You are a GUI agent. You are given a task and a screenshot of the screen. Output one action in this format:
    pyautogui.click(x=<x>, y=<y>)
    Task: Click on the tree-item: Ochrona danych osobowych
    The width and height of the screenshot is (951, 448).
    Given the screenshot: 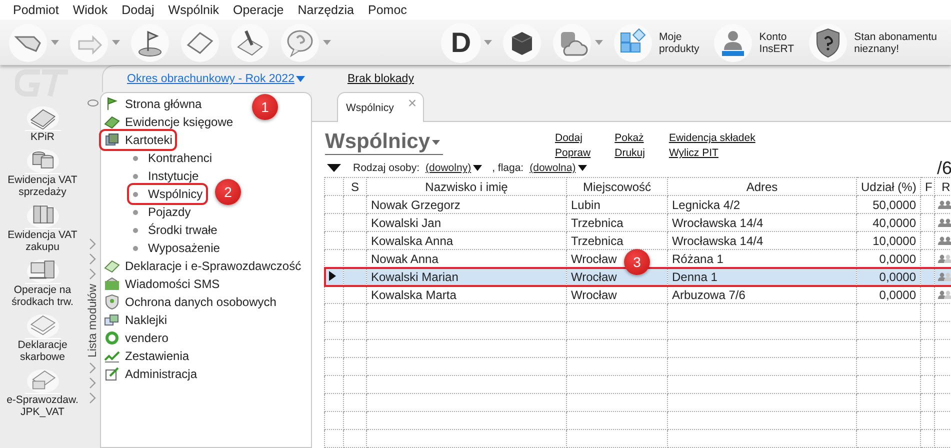 What is the action you would take?
    pyautogui.click(x=190, y=302)
    